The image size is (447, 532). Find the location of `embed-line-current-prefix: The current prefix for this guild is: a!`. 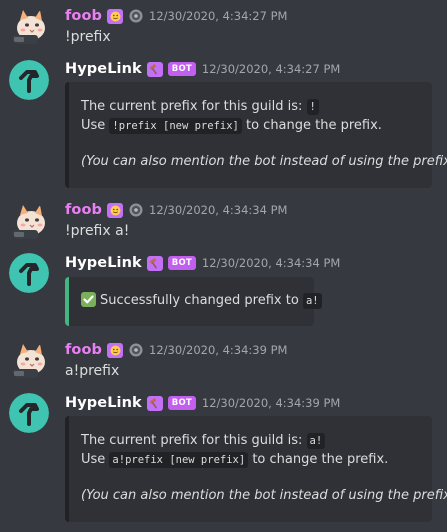

embed-line-current-prefix: The current prefix for this guild is: a! is located at coordinates (203, 441).